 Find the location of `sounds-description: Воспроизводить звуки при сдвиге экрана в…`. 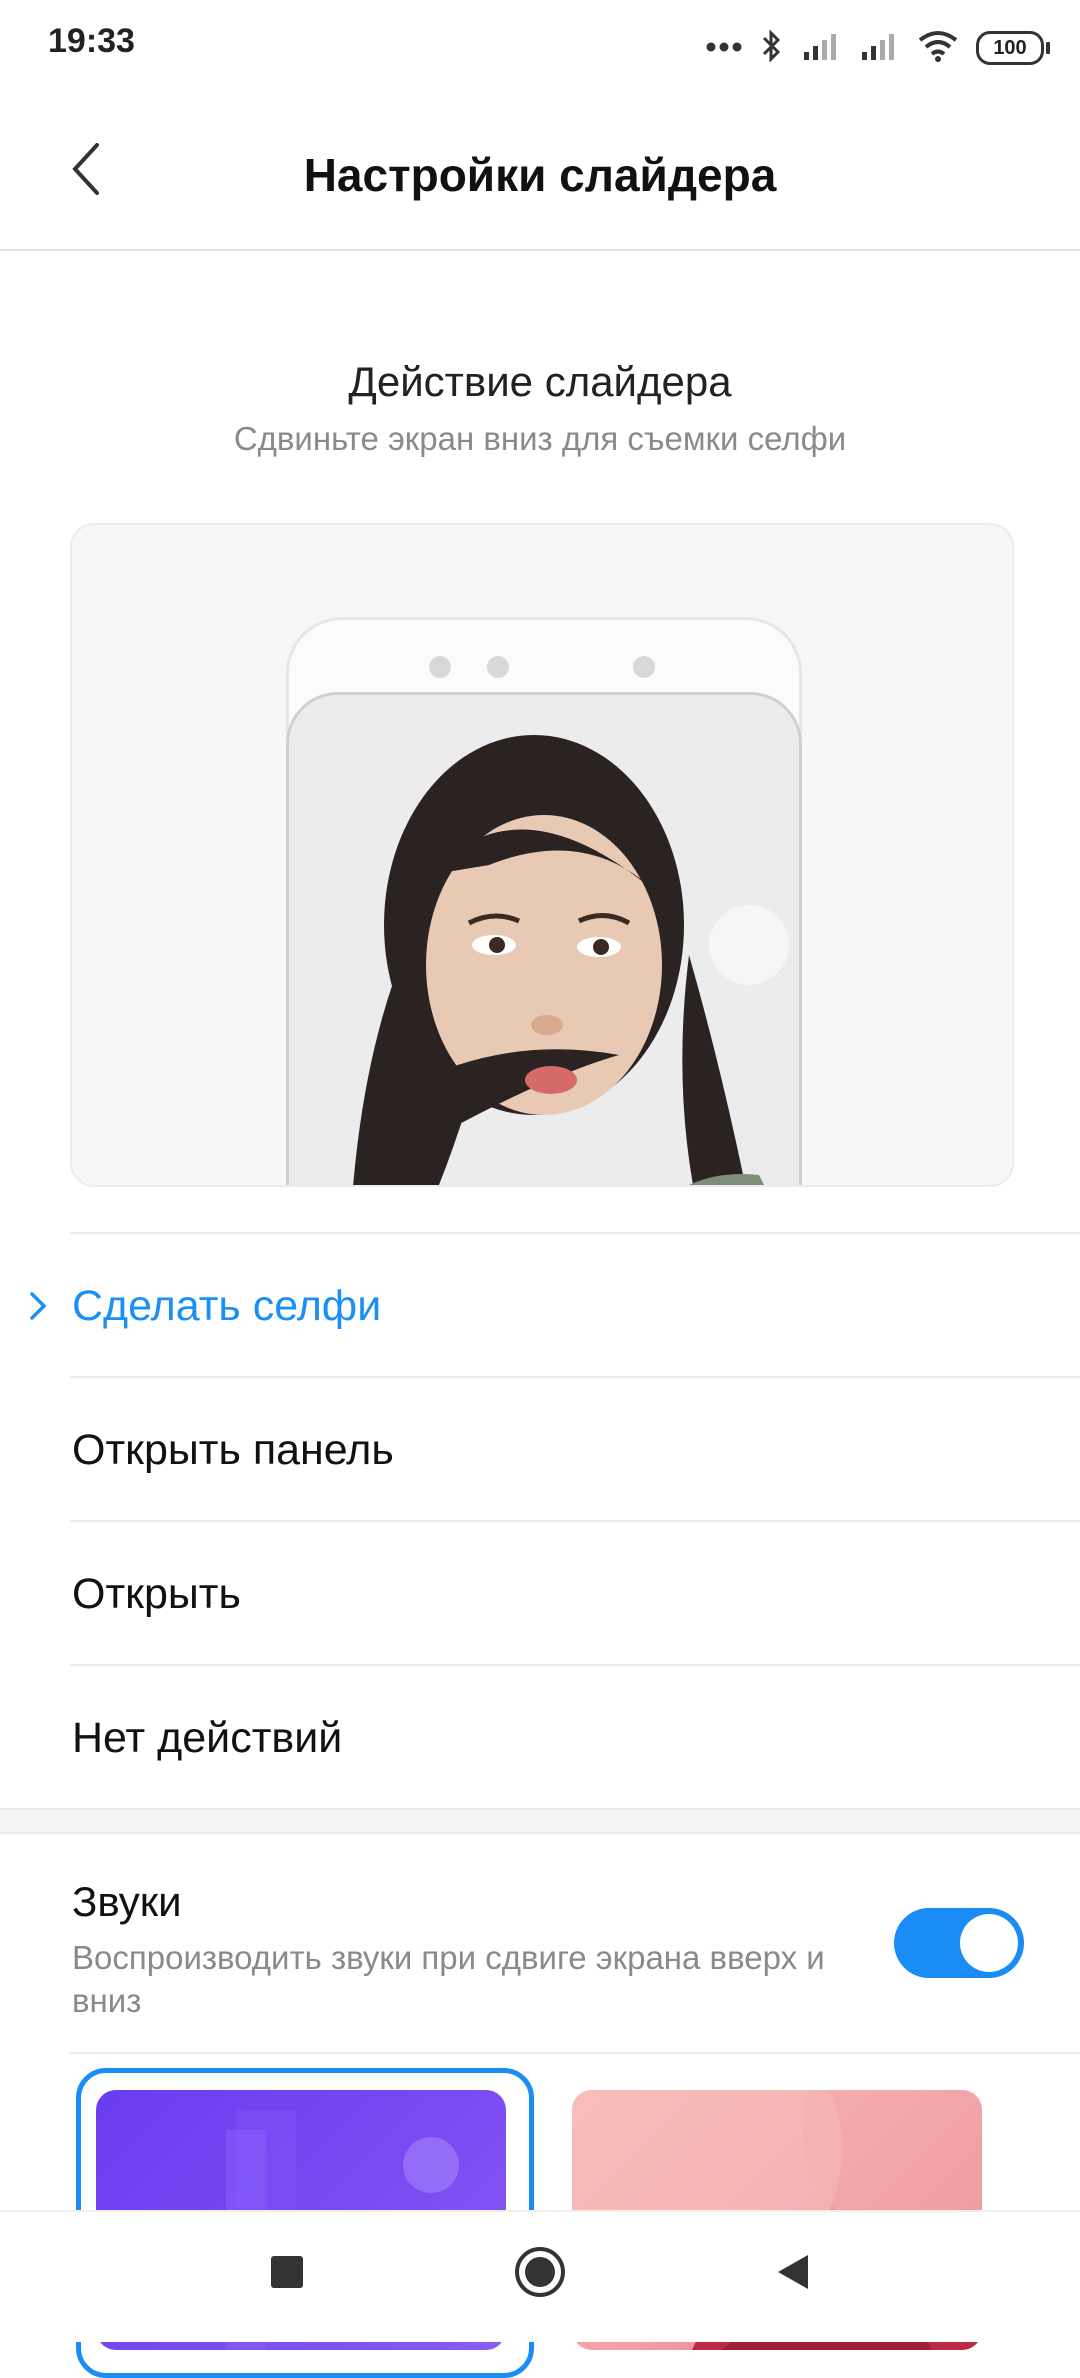

sounds-description: Воспроизводить звуки при сдвиге экрана в… is located at coordinates (448, 1979).